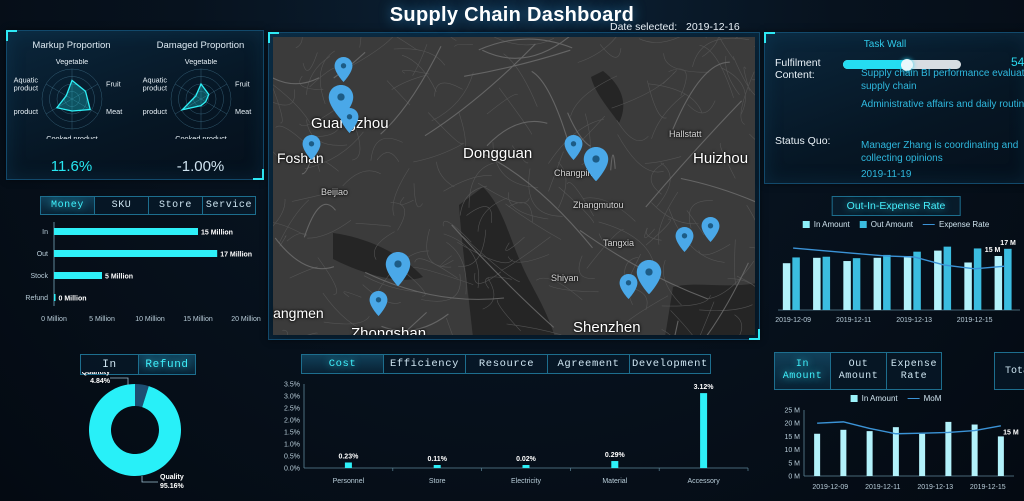 Image resolution: width=1024 pixels, height=501 pixels. I want to click on amount-tab-bar: In Amount Out Amount Expense Rate, so click(858, 371).